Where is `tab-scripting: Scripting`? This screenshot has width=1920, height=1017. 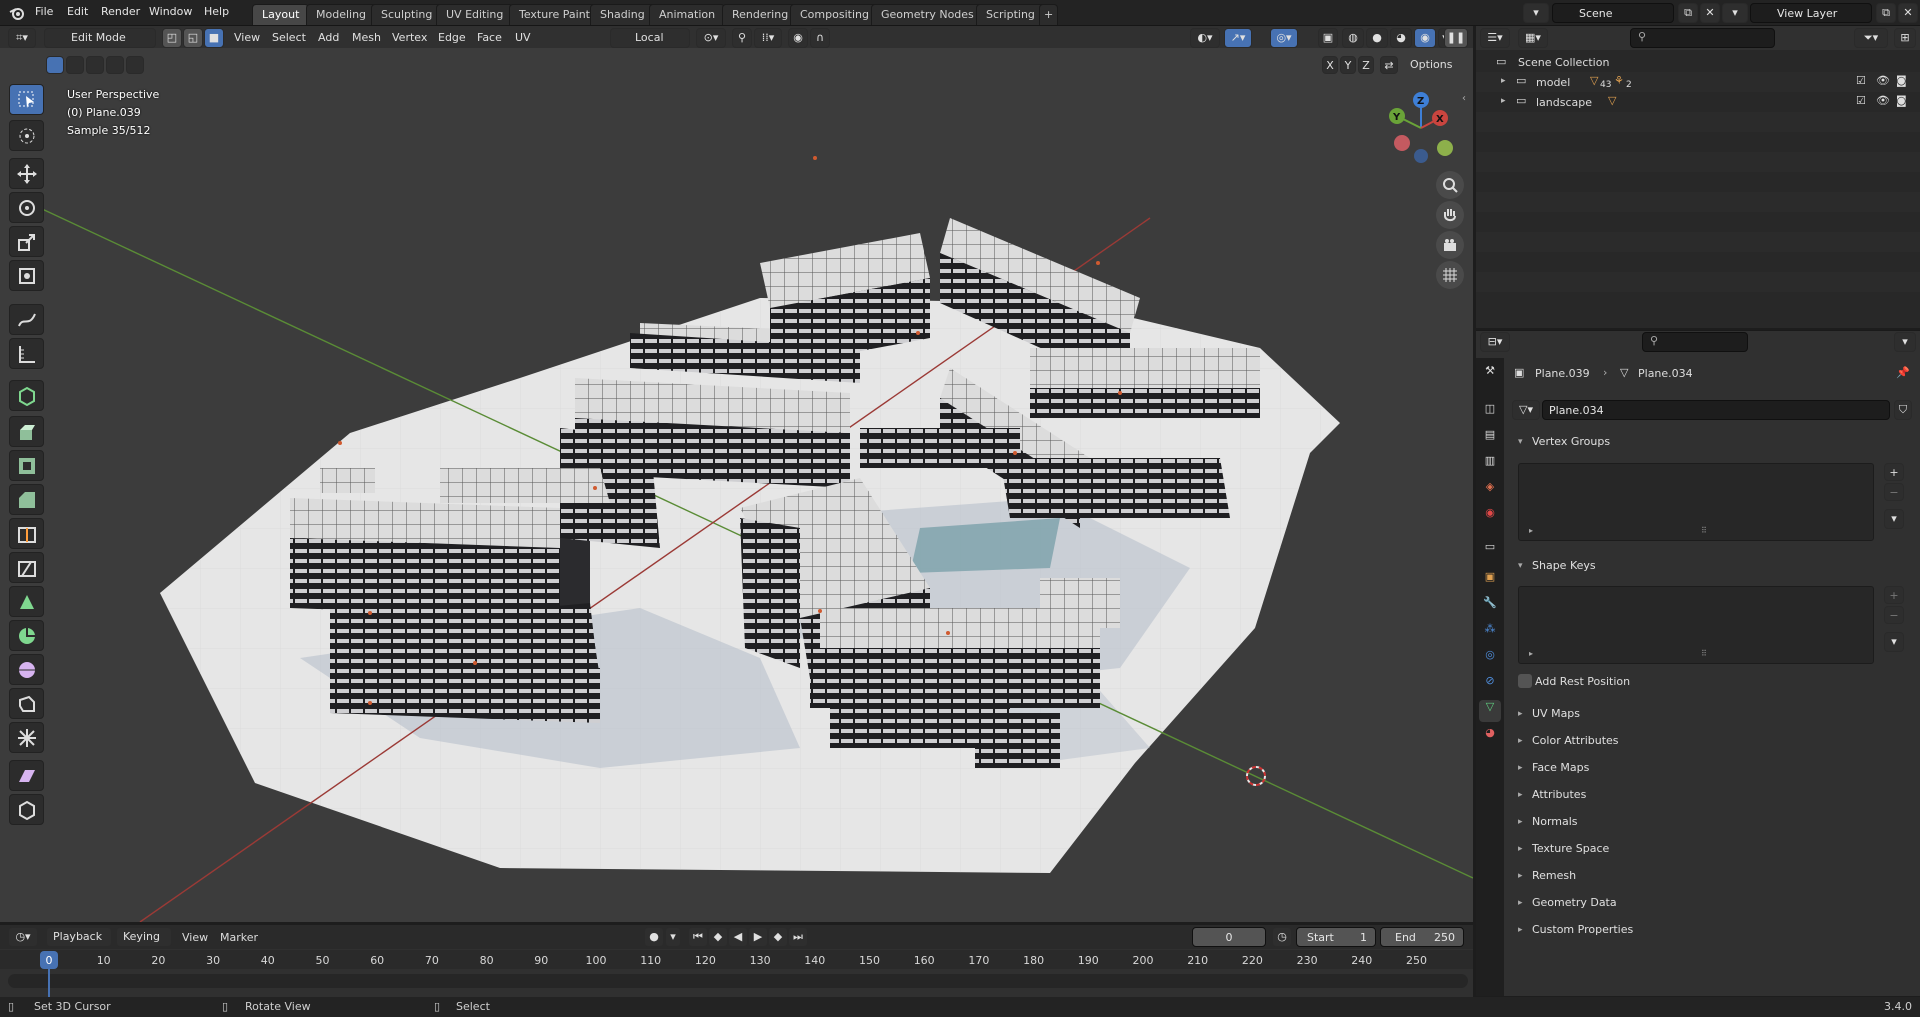
tab-scripting: Scripting is located at coordinates (1010, 14).